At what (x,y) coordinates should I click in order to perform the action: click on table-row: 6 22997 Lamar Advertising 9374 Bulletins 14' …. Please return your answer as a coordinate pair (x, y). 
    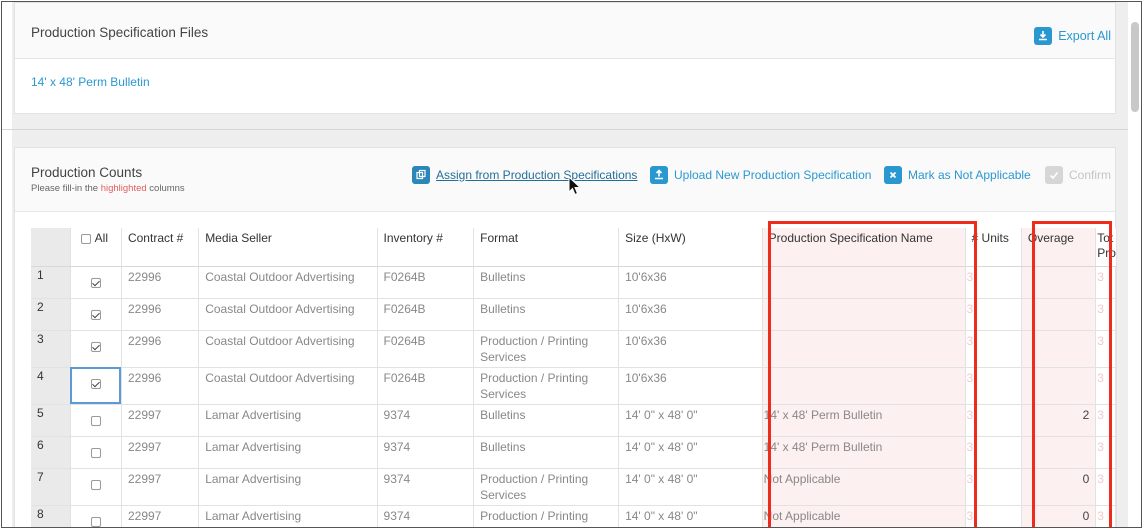
    Looking at the image, I should click on (574, 452).